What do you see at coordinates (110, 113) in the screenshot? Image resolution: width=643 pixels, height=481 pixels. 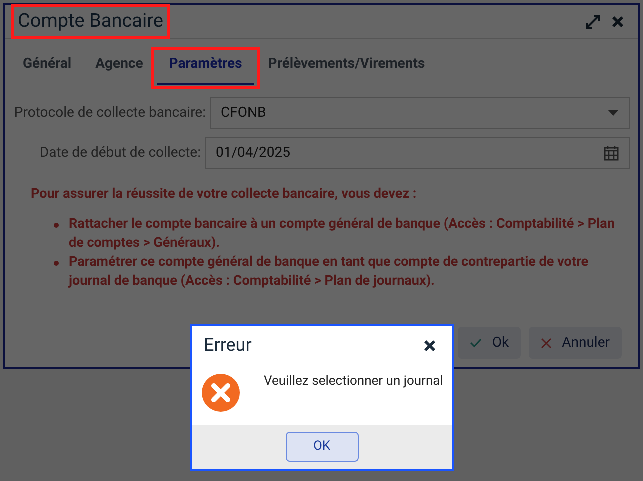 I see `field-label: Protocole de collecte bancaire:` at bounding box center [110, 113].